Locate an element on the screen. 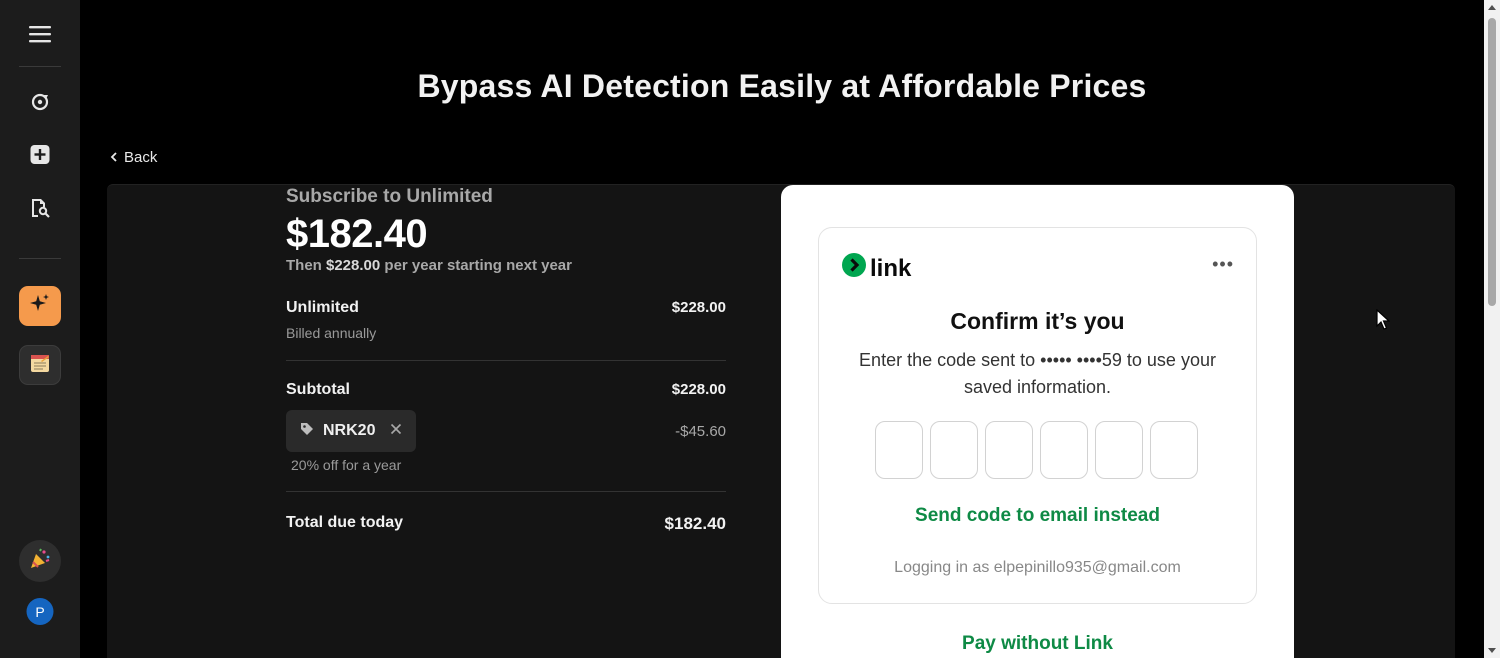 The image size is (1500, 658). link-logo: link is located at coordinates (876, 268).